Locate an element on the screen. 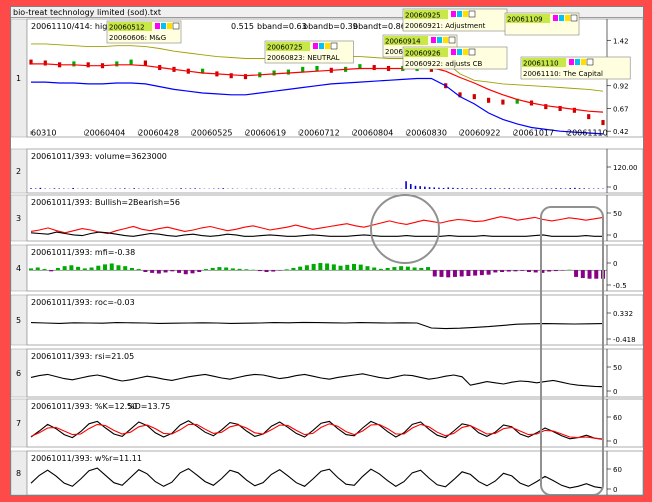 The height and width of the screenshot is (502, 652). note-date: 20061110 is located at coordinates (541, 64).